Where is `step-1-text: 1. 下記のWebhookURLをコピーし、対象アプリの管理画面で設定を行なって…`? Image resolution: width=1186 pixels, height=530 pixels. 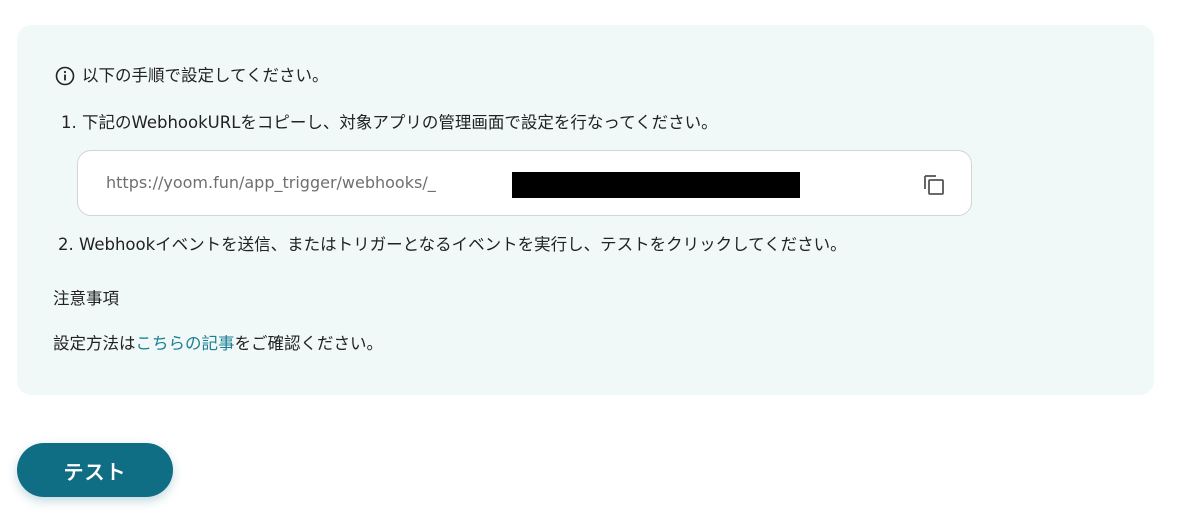
step-1-text: 1. 下記のWebhookURLをコピーし、対象アプリの管理画面で設定を行なって… is located at coordinates (389, 122).